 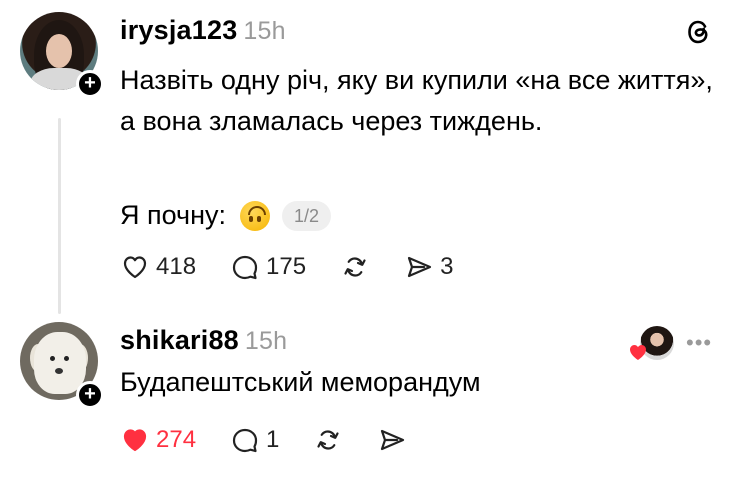 I want to click on upside-down-face-icon, so click(x=255, y=215).